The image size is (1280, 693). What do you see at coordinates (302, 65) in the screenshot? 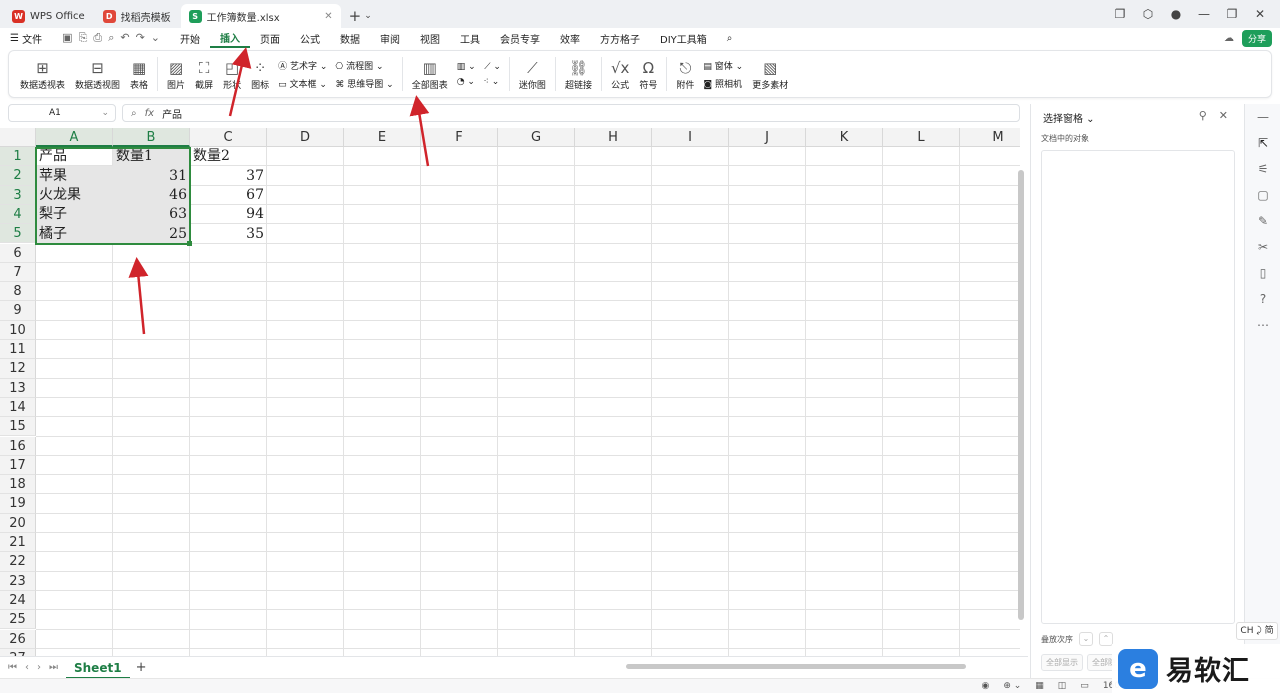
I see `art-text-button: Ⓐ 艺术字 ⌄` at bounding box center [302, 65].